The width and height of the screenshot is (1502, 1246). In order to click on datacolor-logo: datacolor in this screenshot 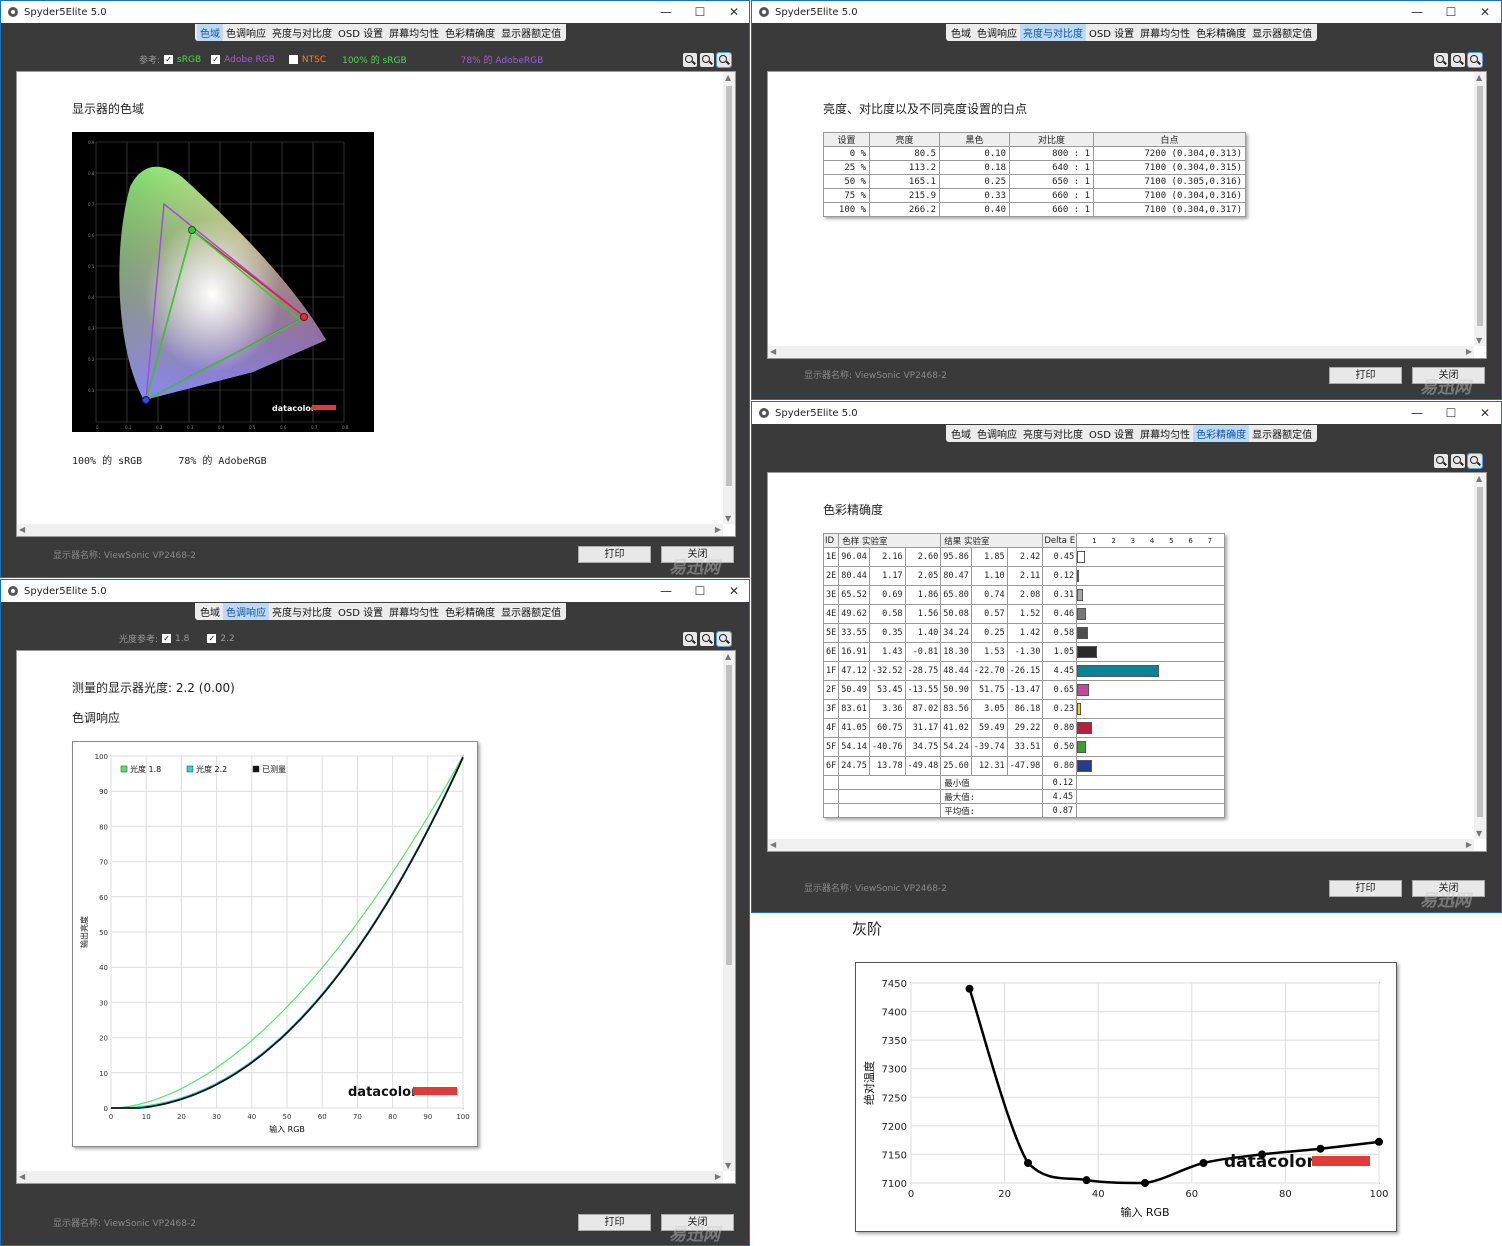, I will do `click(1270, 1162)`.